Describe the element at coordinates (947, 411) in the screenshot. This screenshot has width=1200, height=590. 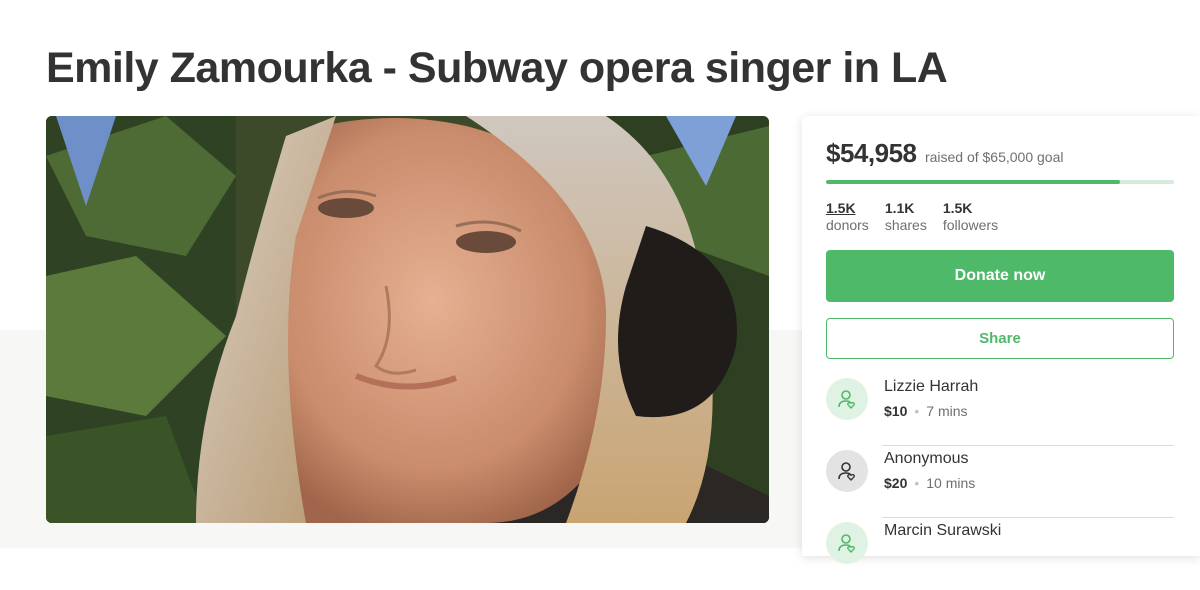
I see `donation-time: 7 mins` at that location.